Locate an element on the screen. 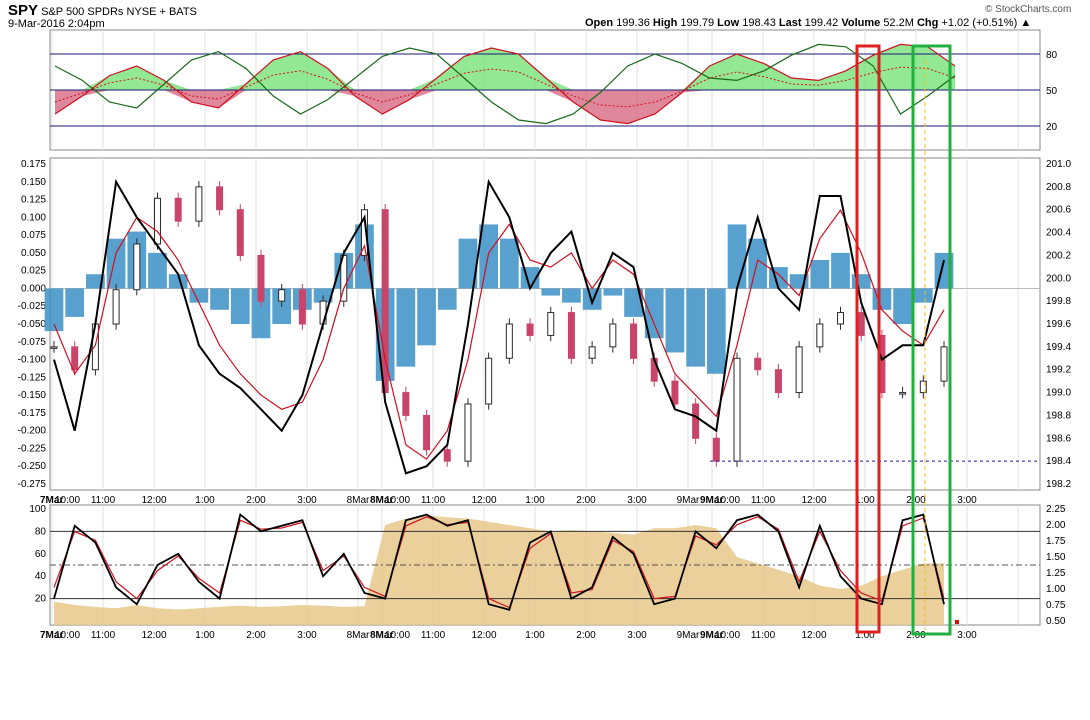 The width and height of the screenshot is (1090, 720). main-right-y-tick: 198.2 is located at coordinates (1058, 484).